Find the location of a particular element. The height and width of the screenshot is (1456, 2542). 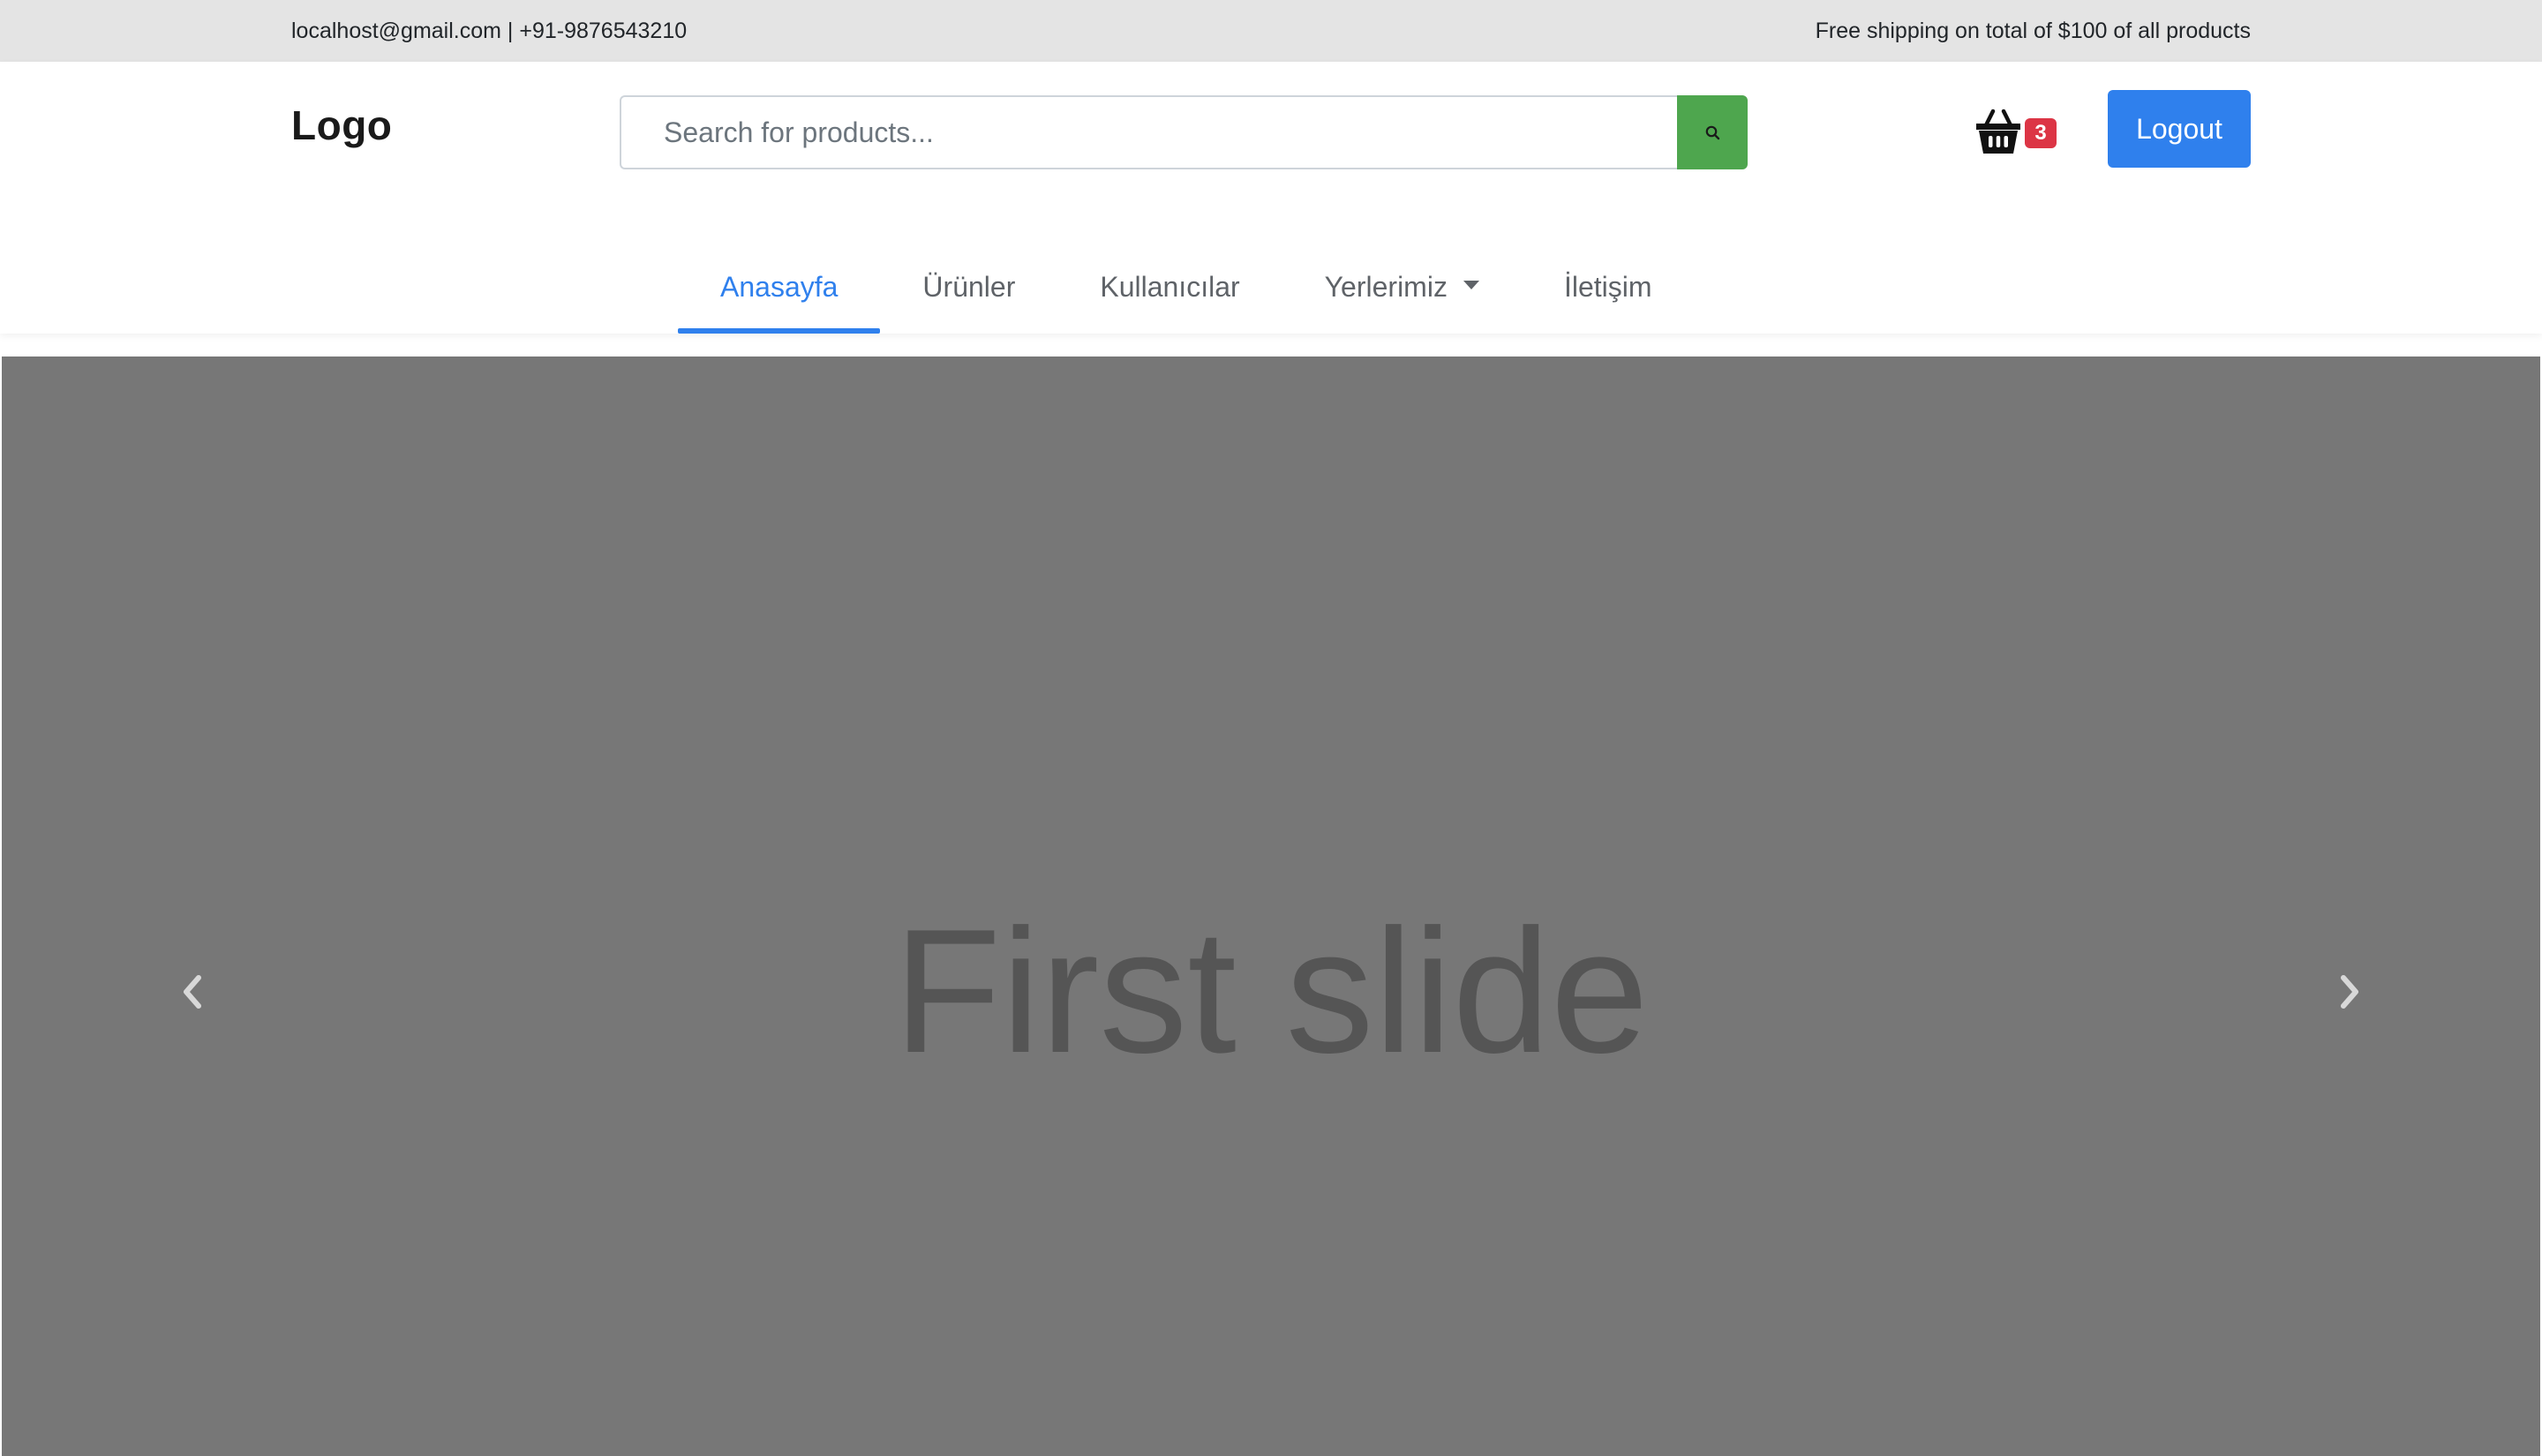

search-bar is located at coordinates (1184, 132).